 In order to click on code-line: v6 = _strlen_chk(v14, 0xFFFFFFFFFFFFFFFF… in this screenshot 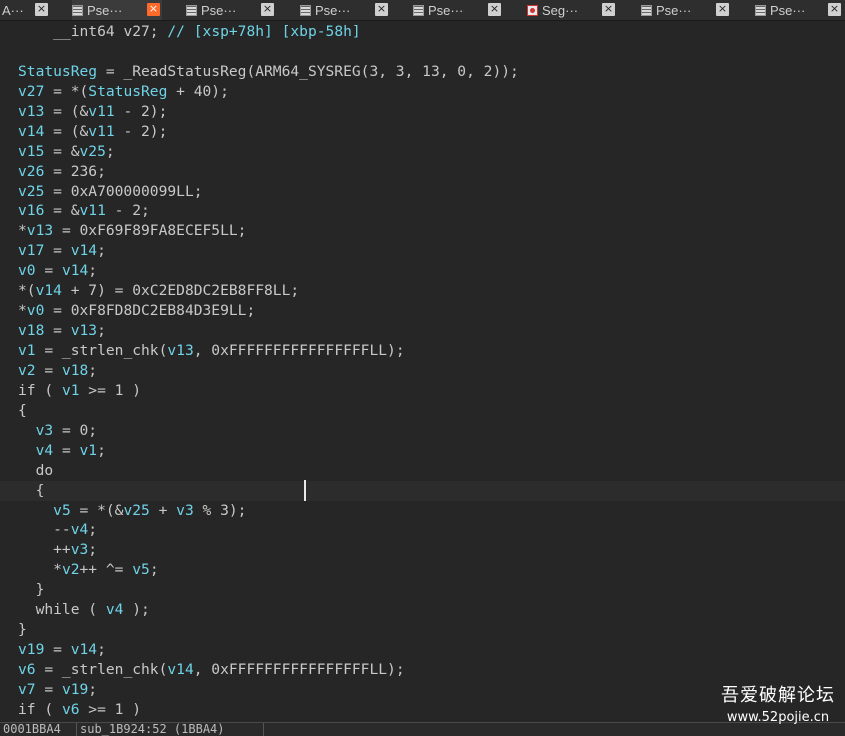, I will do `click(422, 670)`.